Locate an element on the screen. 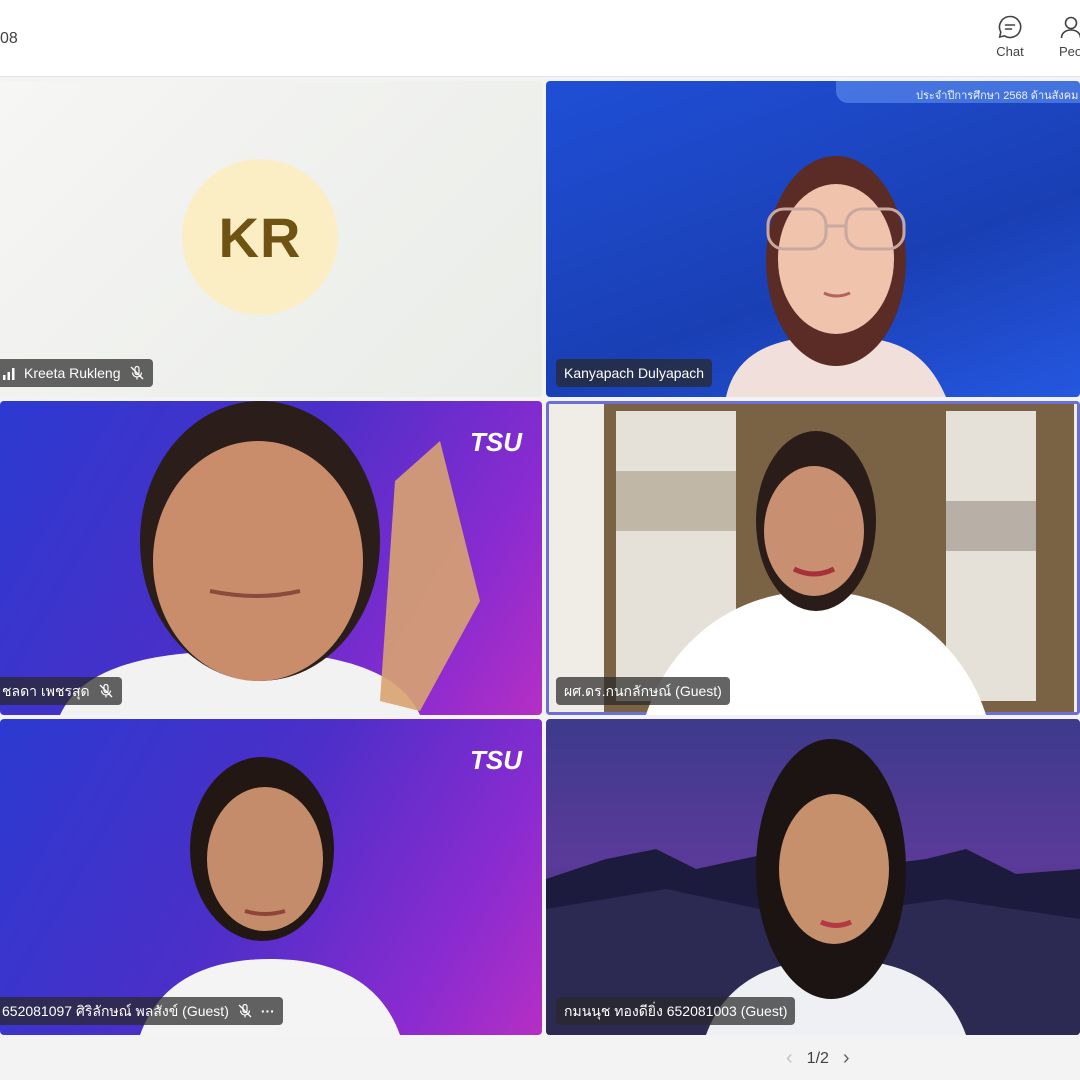 The height and width of the screenshot is (1080, 1080). participant-name-tag: กมนนุช ทองดียิ่ง 652081003 (Guest) is located at coordinates (676, 1011).